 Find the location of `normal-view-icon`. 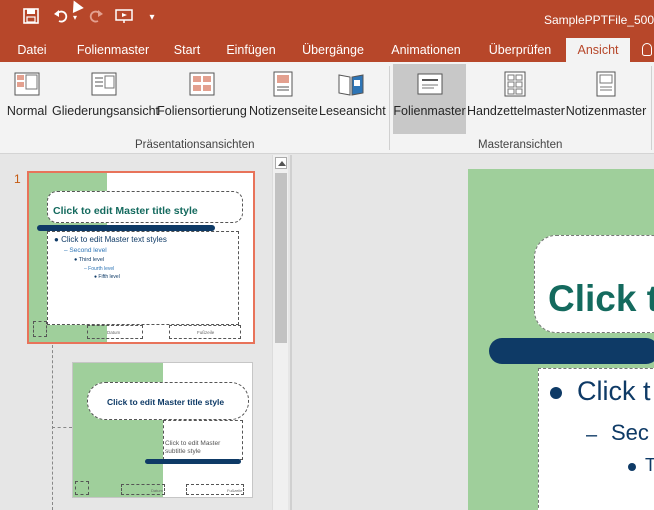

normal-view-icon is located at coordinates (27, 84).